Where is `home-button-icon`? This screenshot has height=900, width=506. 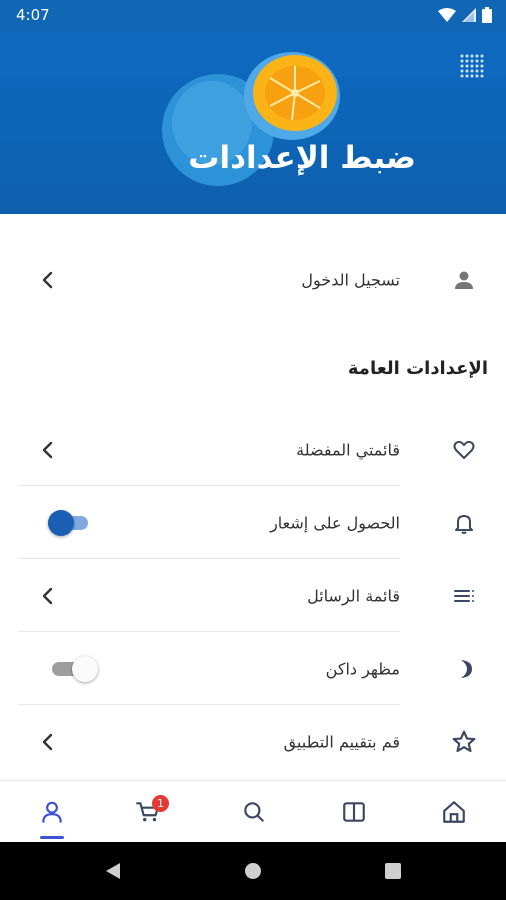
home-button-icon is located at coordinates (253, 871).